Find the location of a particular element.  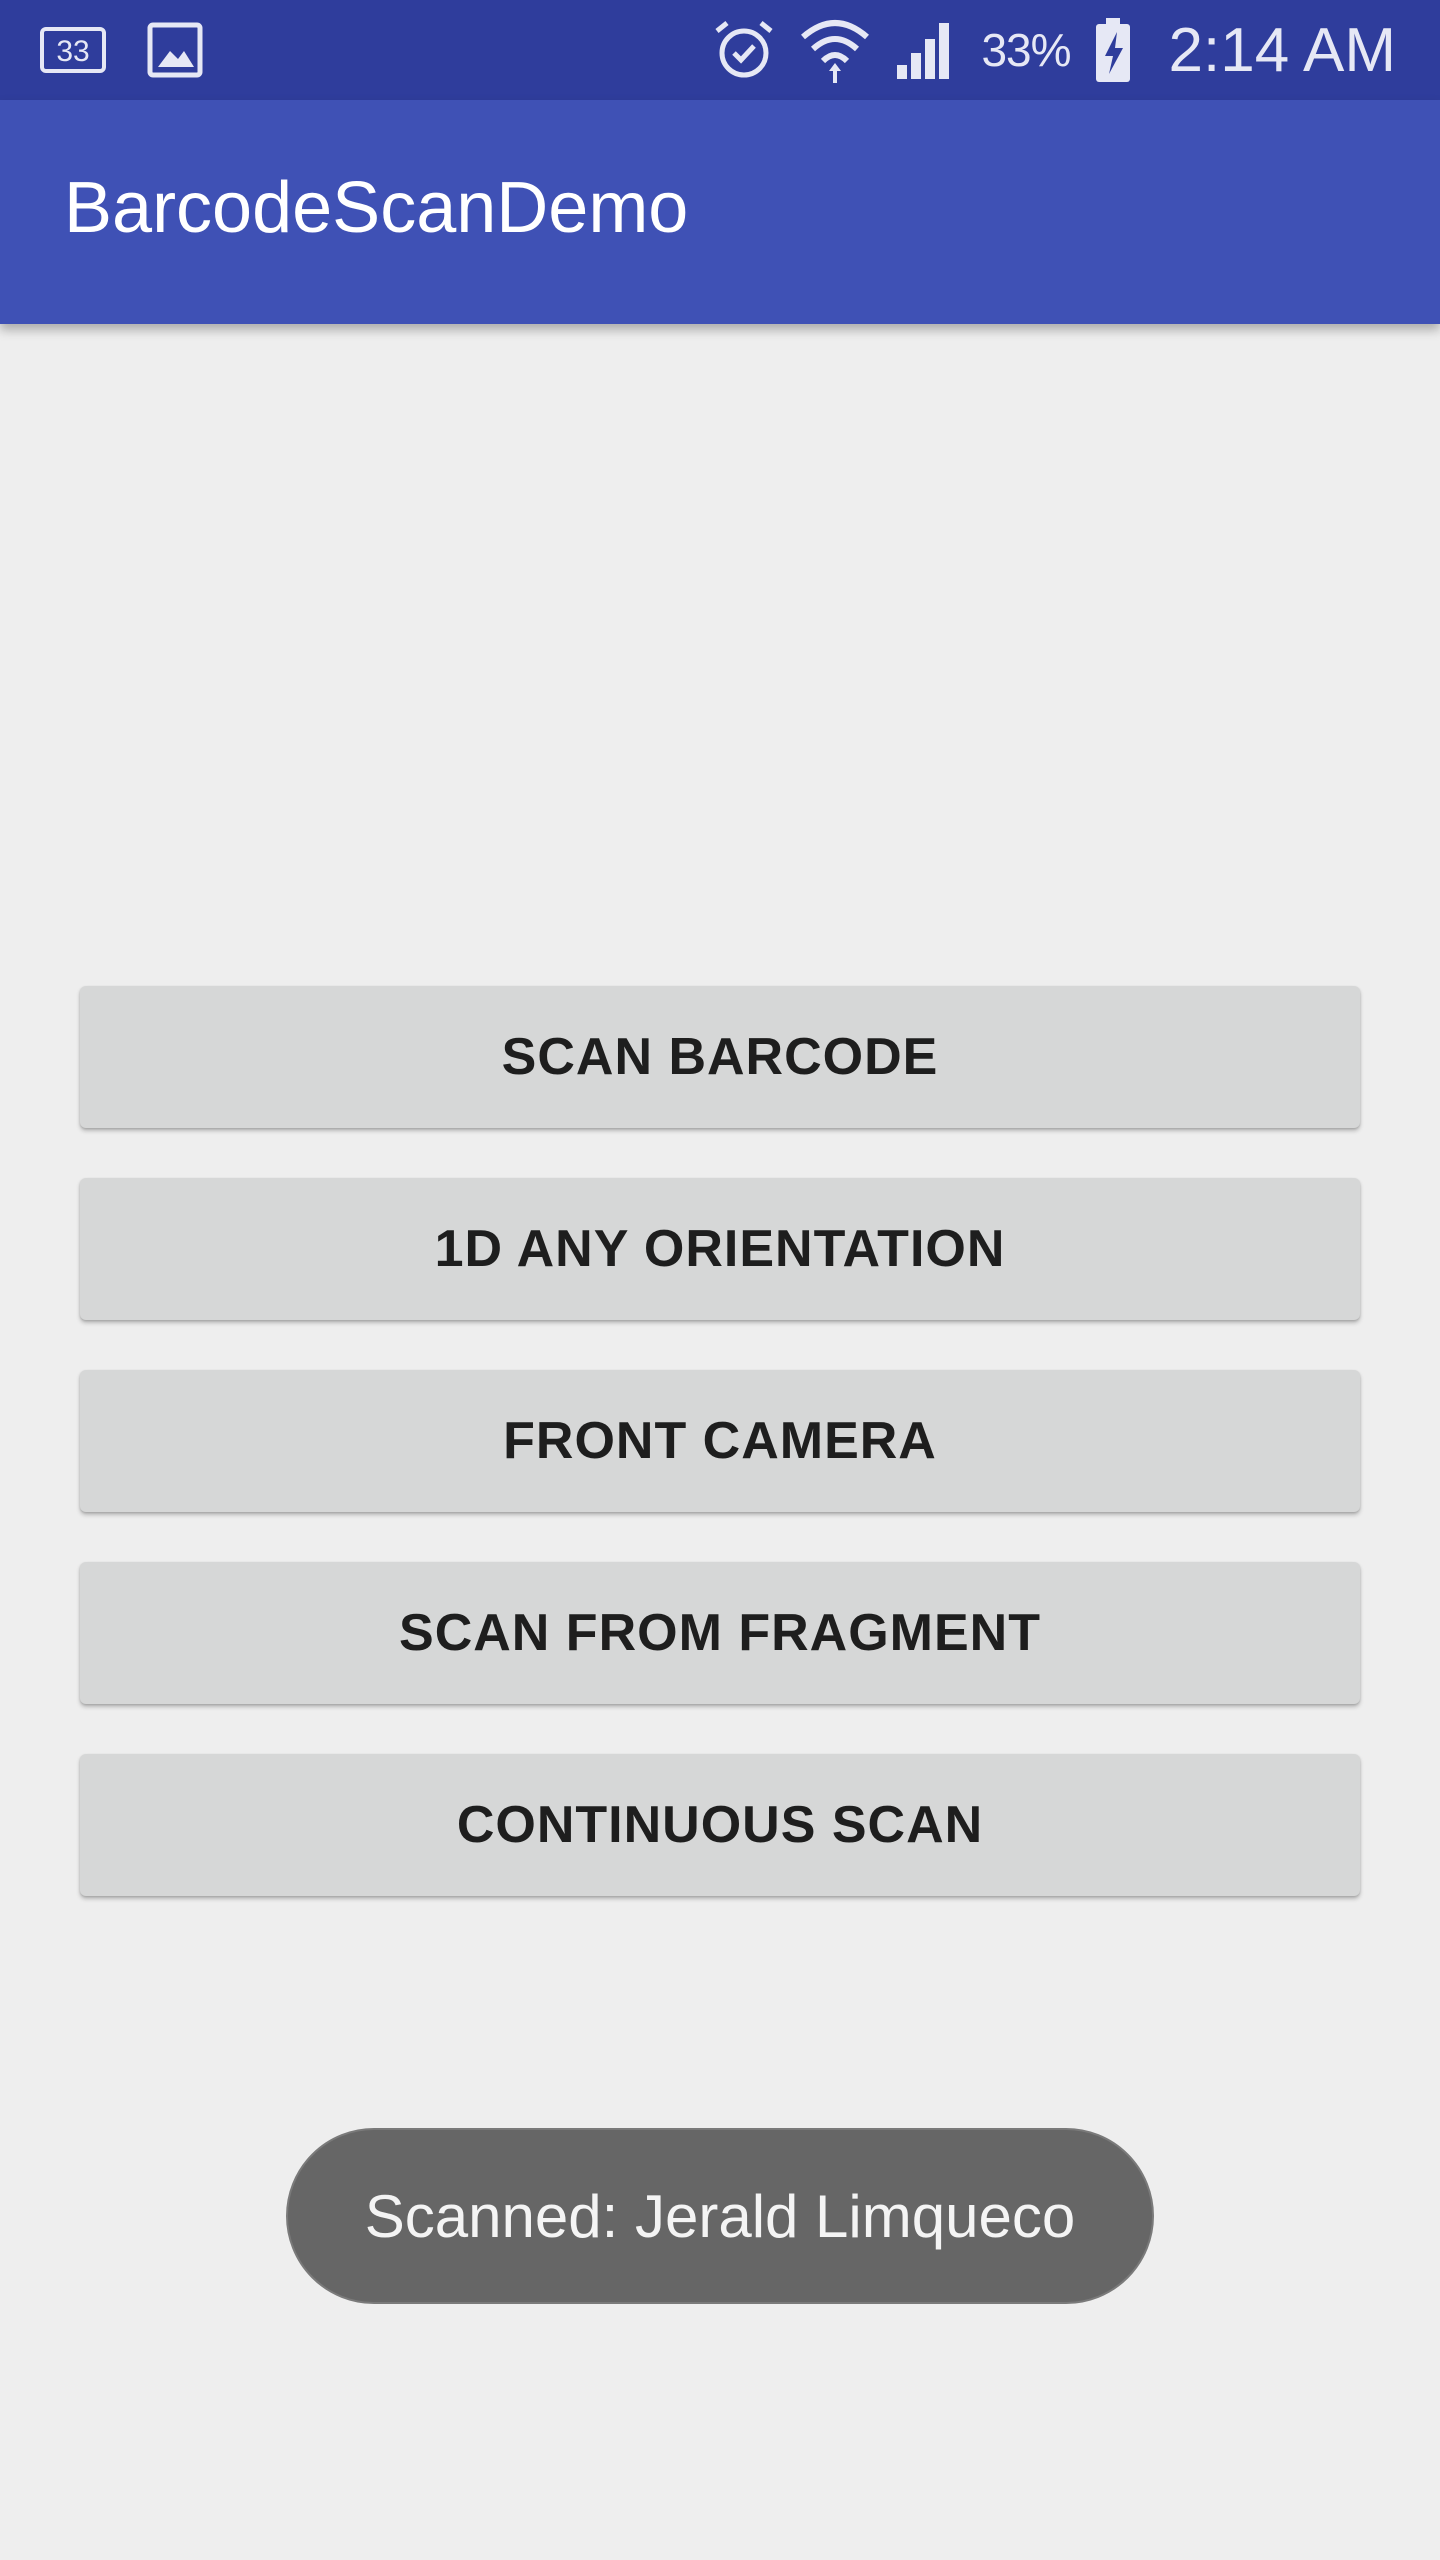

calendar-badge-text: 33 is located at coordinates (72, 51).